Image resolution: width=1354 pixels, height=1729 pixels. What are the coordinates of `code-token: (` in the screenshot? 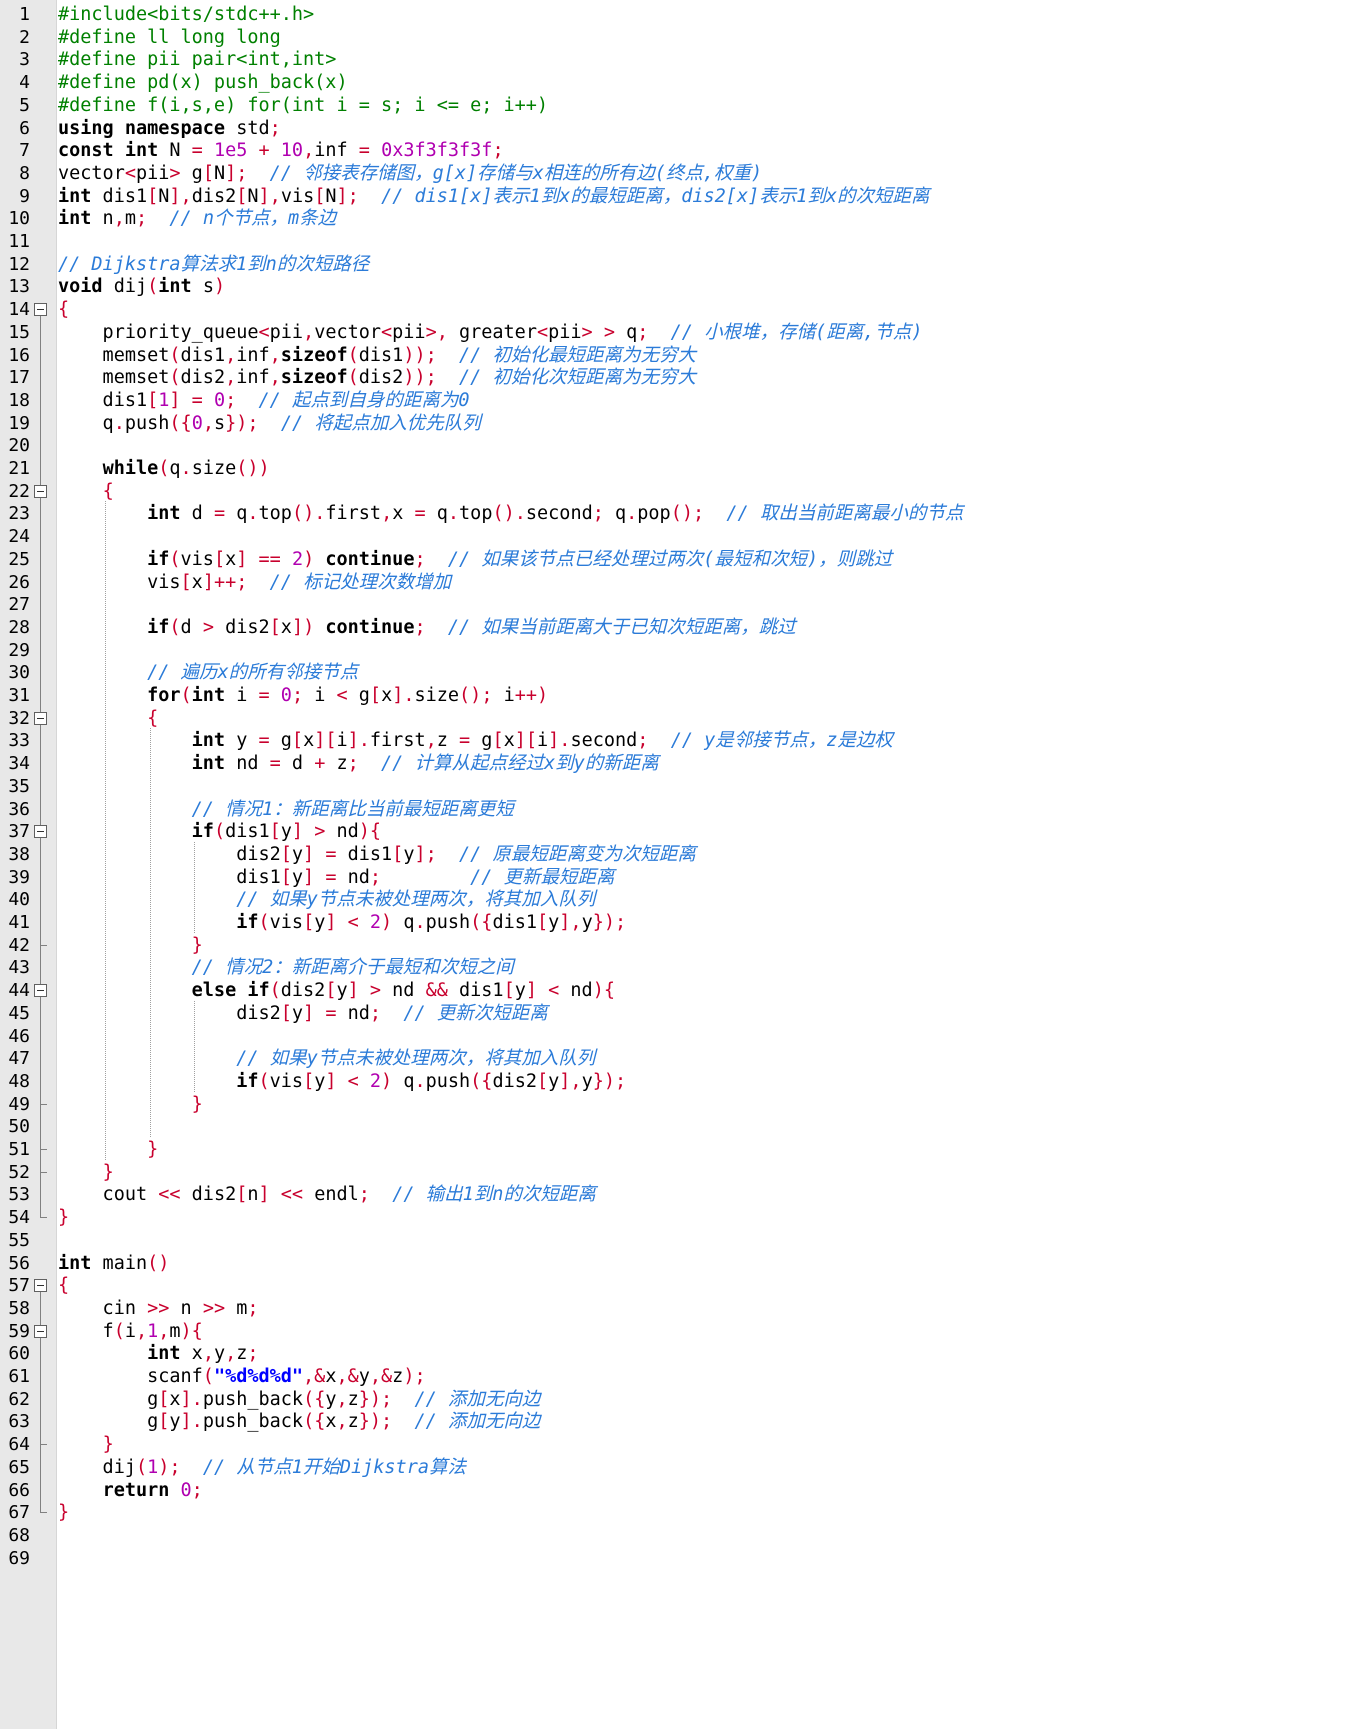 It's located at (175, 627).